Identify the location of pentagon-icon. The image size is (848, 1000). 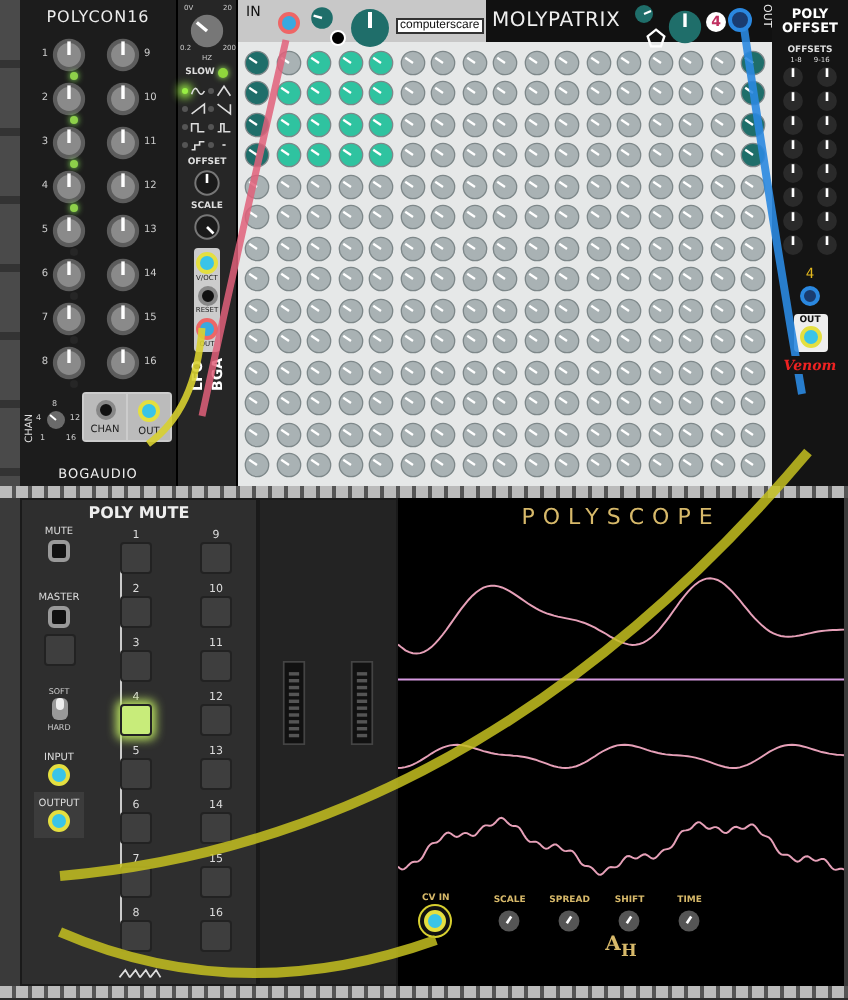
(656, 38).